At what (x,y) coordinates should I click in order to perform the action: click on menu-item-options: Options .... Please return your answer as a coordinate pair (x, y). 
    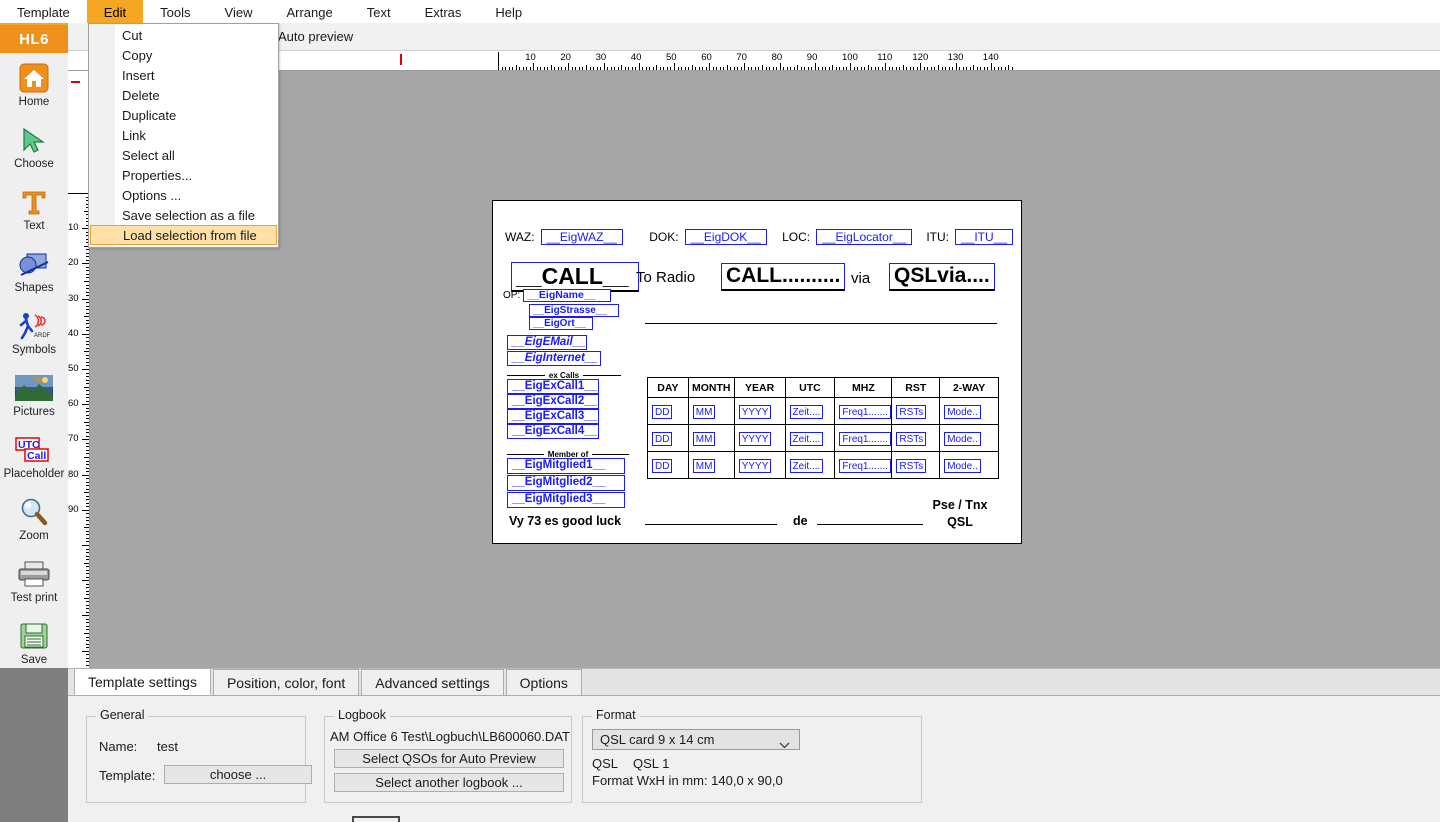
    Looking at the image, I should click on (183, 195).